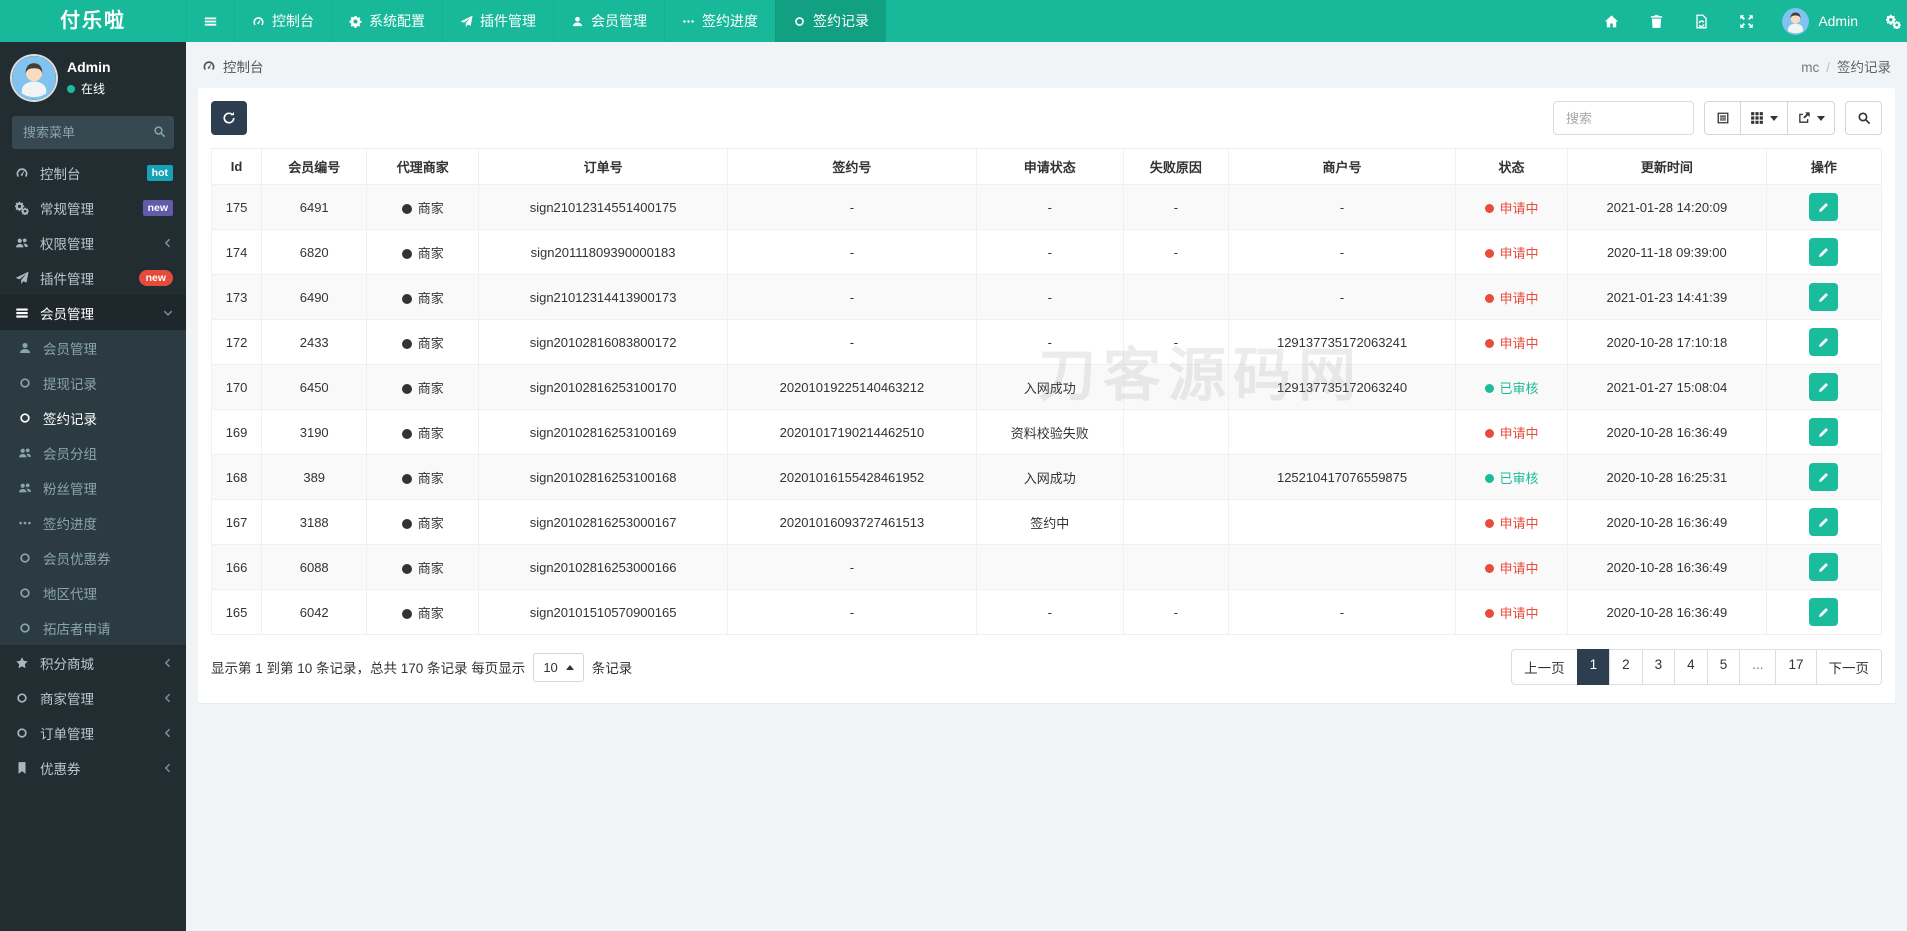  What do you see at coordinates (1623, 118) in the screenshot?
I see `table-search-input` at bounding box center [1623, 118].